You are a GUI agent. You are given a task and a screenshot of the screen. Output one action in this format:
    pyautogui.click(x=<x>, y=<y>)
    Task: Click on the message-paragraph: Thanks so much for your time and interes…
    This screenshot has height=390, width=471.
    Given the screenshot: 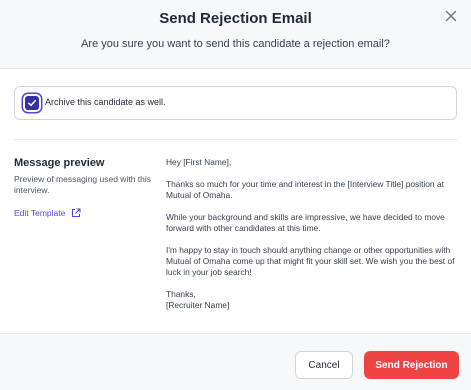 What is the action you would take?
    pyautogui.click(x=305, y=189)
    